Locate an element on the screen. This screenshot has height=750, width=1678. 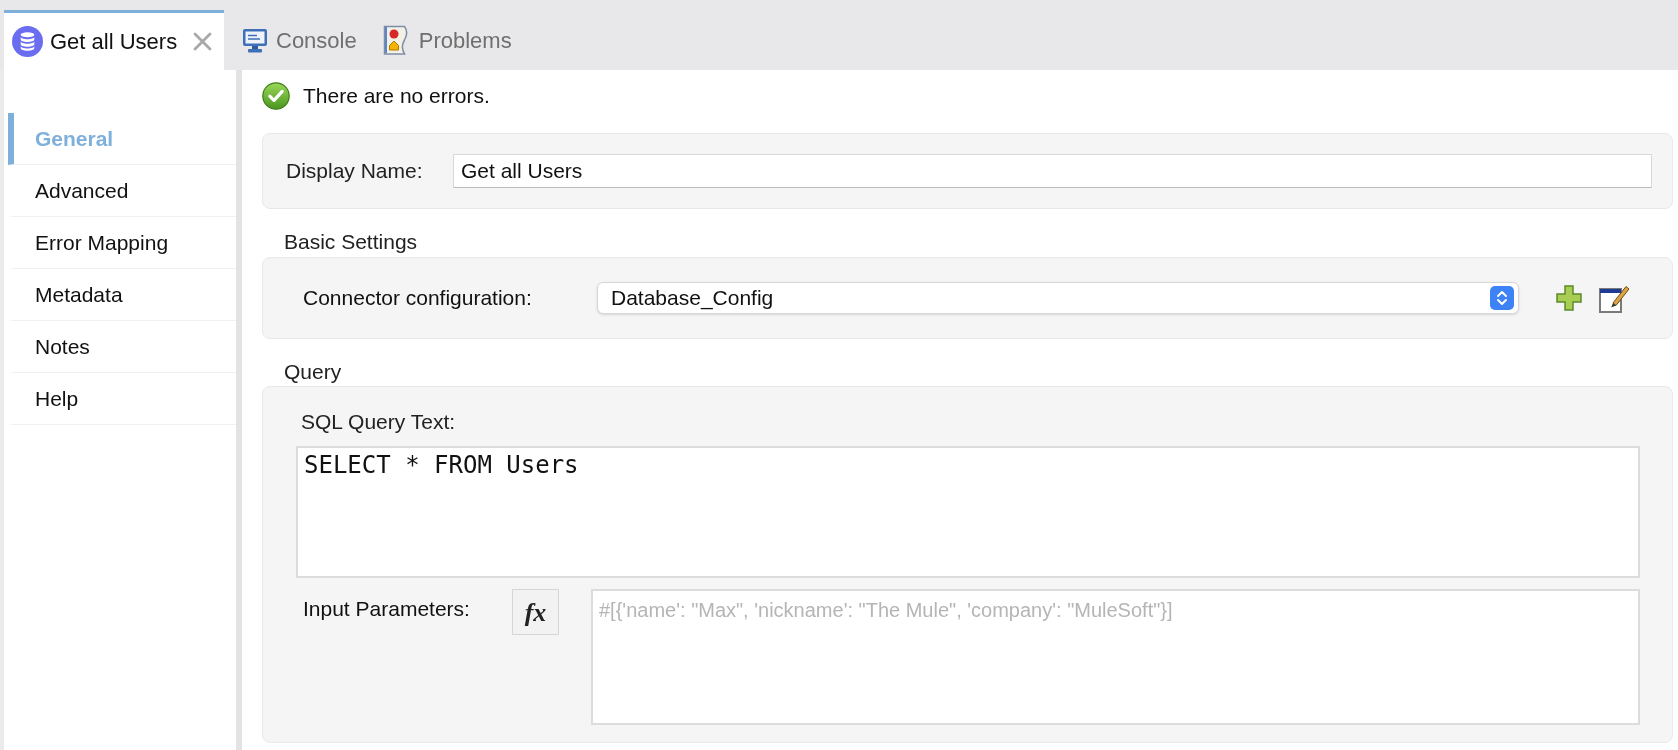
monitor-icon is located at coordinates (255, 40).